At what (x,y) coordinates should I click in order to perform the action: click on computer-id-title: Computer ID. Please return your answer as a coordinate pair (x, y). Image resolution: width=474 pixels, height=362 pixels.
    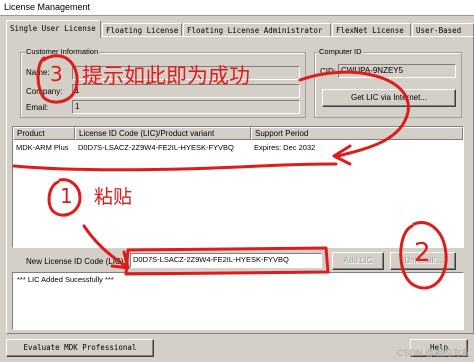
    Looking at the image, I should click on (340, 51).